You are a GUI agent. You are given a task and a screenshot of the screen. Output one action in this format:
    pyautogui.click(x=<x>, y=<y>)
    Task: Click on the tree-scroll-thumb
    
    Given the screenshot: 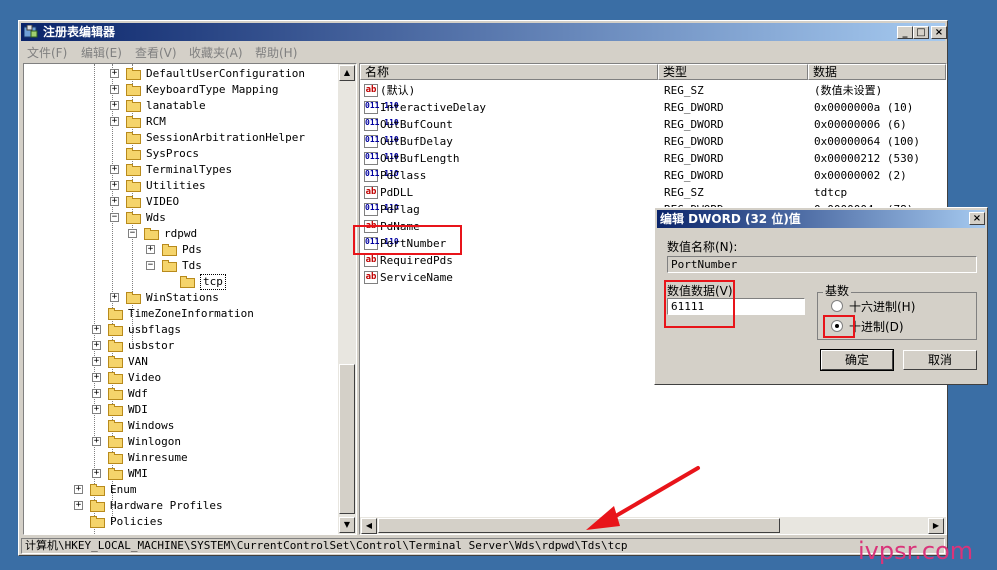 What is the action you would take?
    pyautogui.click(x=347, y=439)
    